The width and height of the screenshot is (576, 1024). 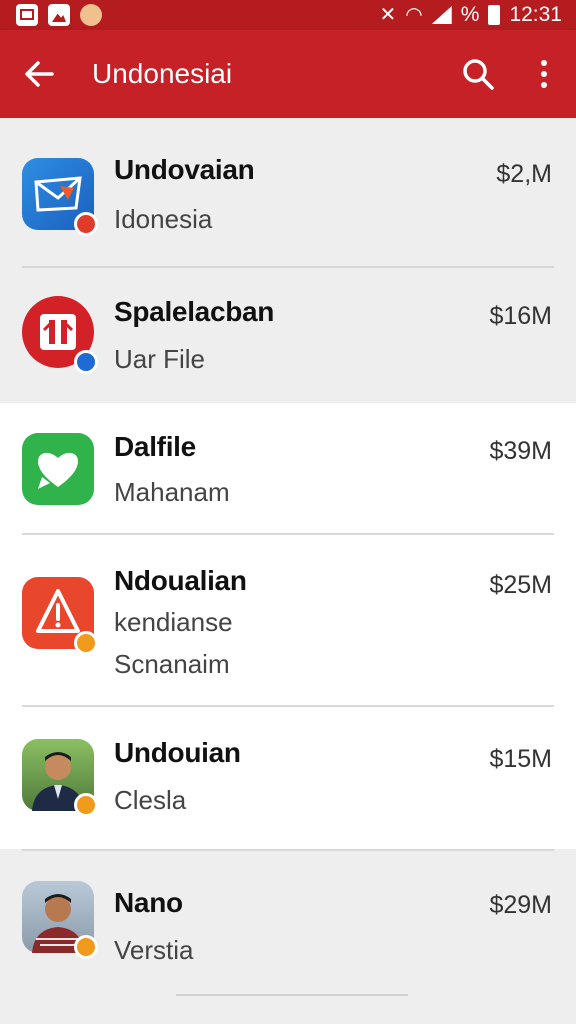 I want to click on item-amount: $16M, so click(x=520, y=316).